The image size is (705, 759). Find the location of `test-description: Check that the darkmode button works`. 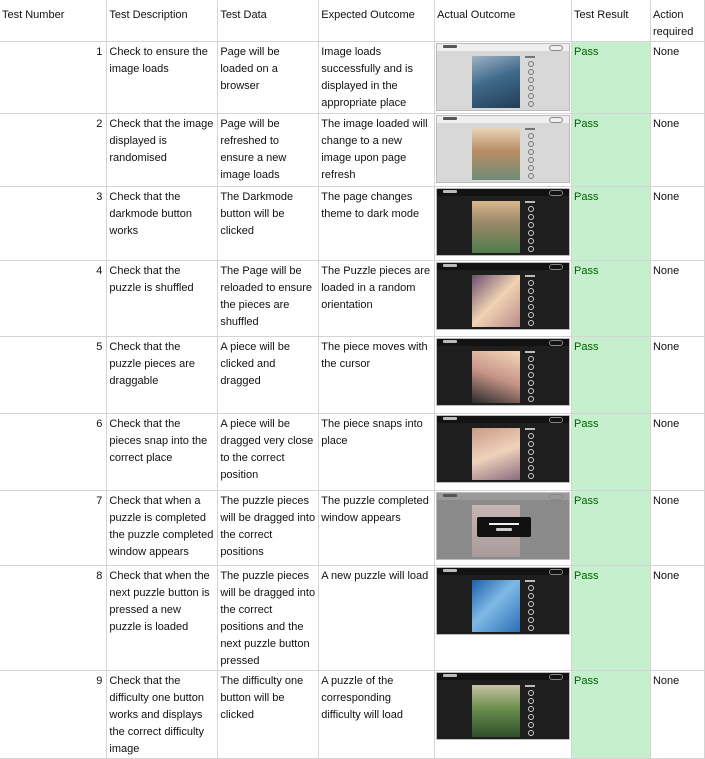

test-description: Check that the darkmode button works is located at coordinates (162, 223).